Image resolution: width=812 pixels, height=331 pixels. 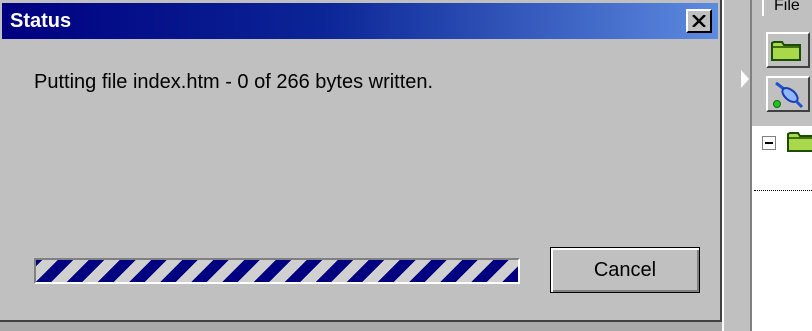 I want to click on collapse-icon, so click(x=769, y=143).